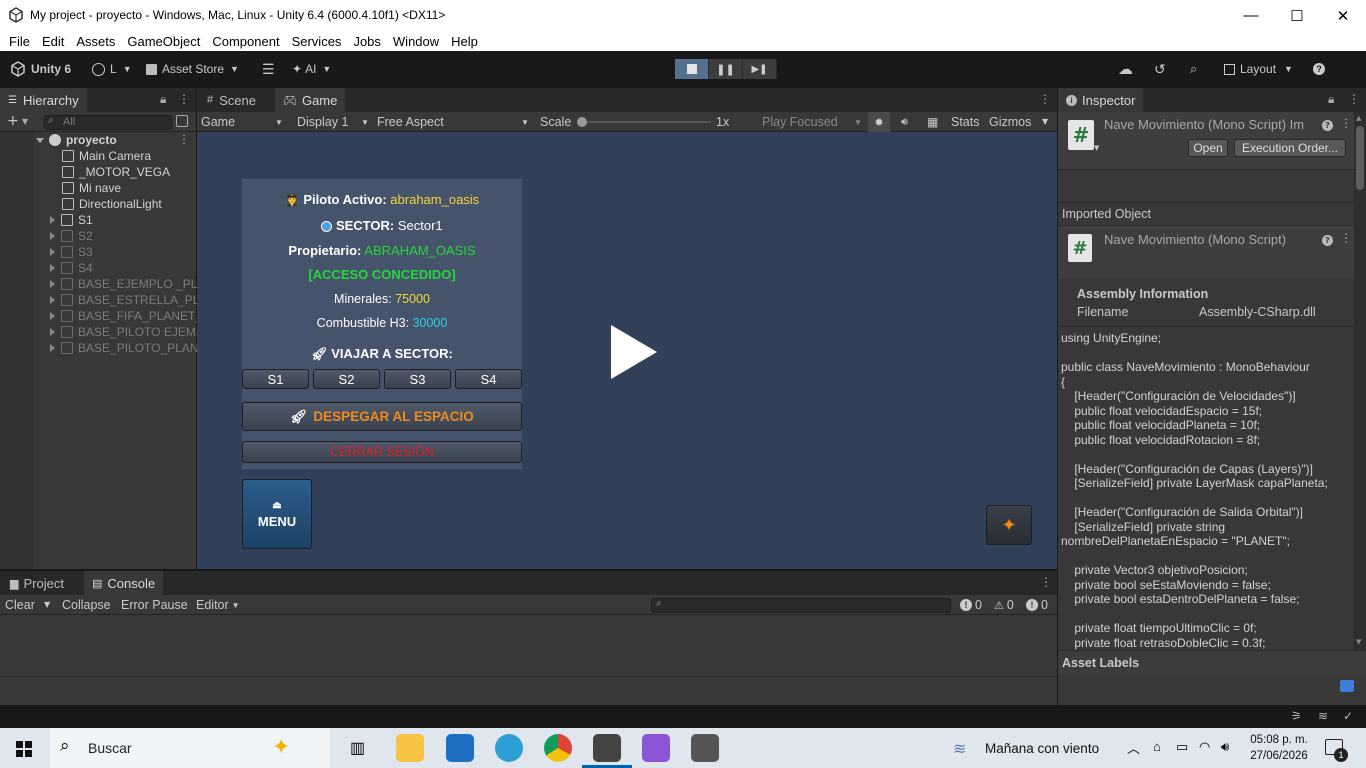  I want to click on clock: 05:08 p. m. 27/06/2026, so click(1279, 748).